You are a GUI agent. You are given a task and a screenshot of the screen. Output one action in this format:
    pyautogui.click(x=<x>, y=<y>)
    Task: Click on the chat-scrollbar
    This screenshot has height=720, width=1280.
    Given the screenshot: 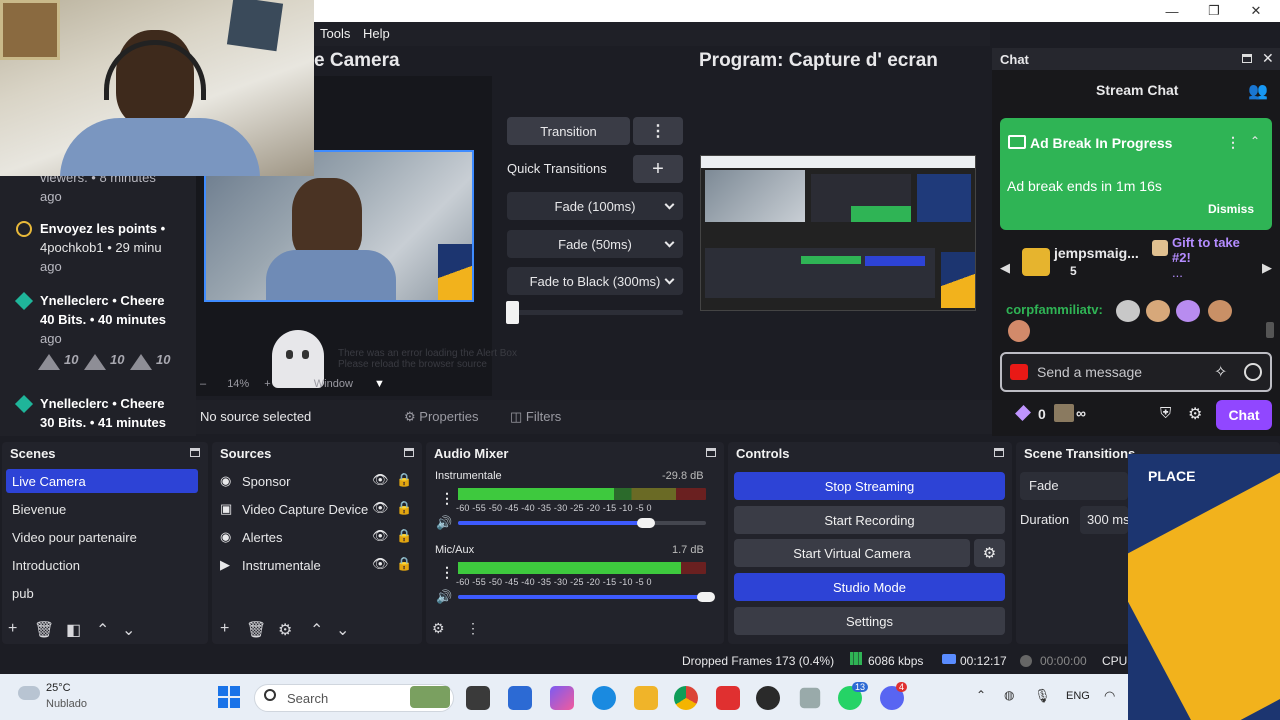 What is the action you would take?
    pyautogui.click(x=1270, y=330)
    